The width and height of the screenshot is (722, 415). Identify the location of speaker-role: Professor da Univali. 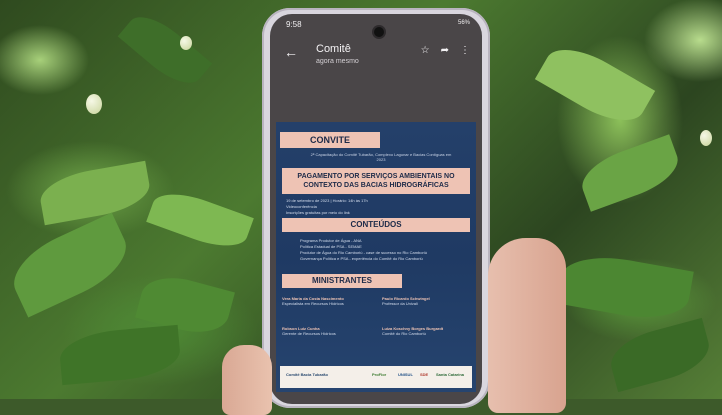
(400, 303).